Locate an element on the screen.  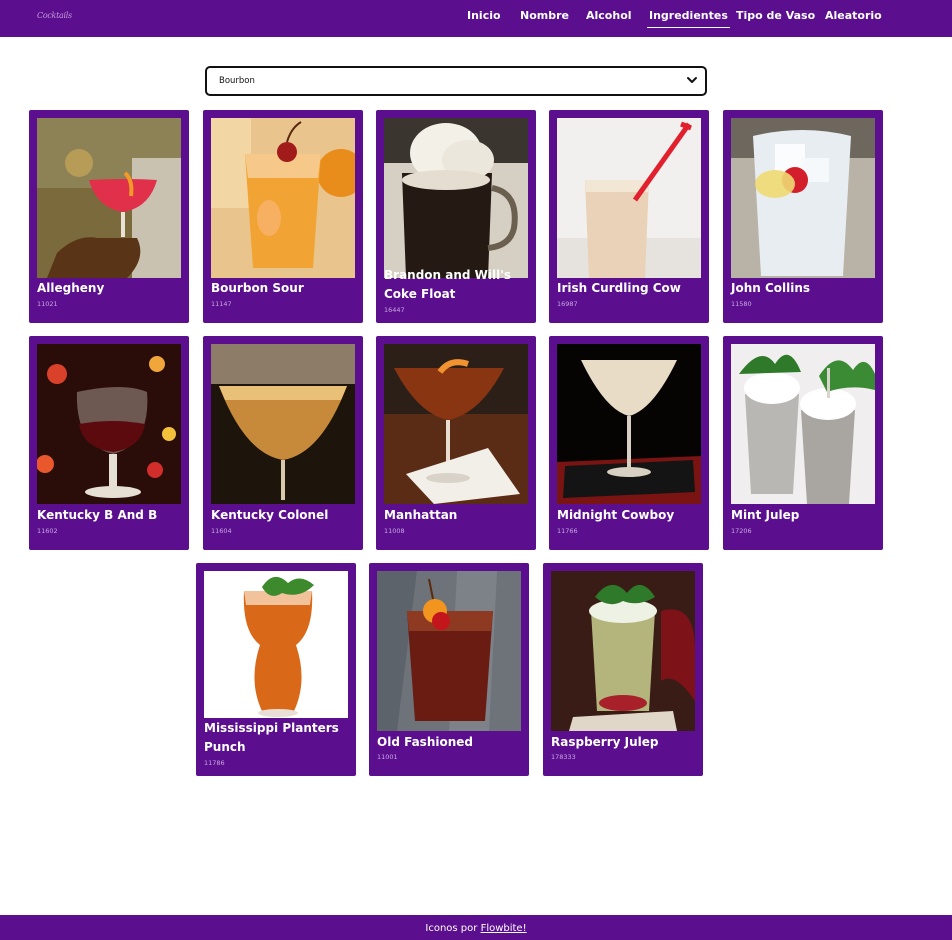
drink-card: Mint Julep 17206 is located at coordinates (803, 443).